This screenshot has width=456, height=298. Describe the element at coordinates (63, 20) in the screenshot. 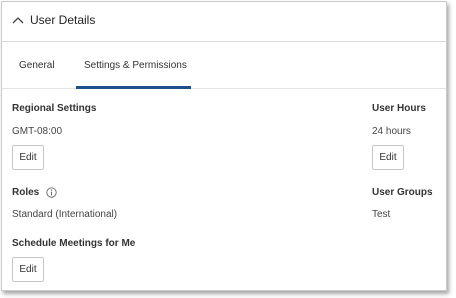

I see `panel-title: User Details` at that location.